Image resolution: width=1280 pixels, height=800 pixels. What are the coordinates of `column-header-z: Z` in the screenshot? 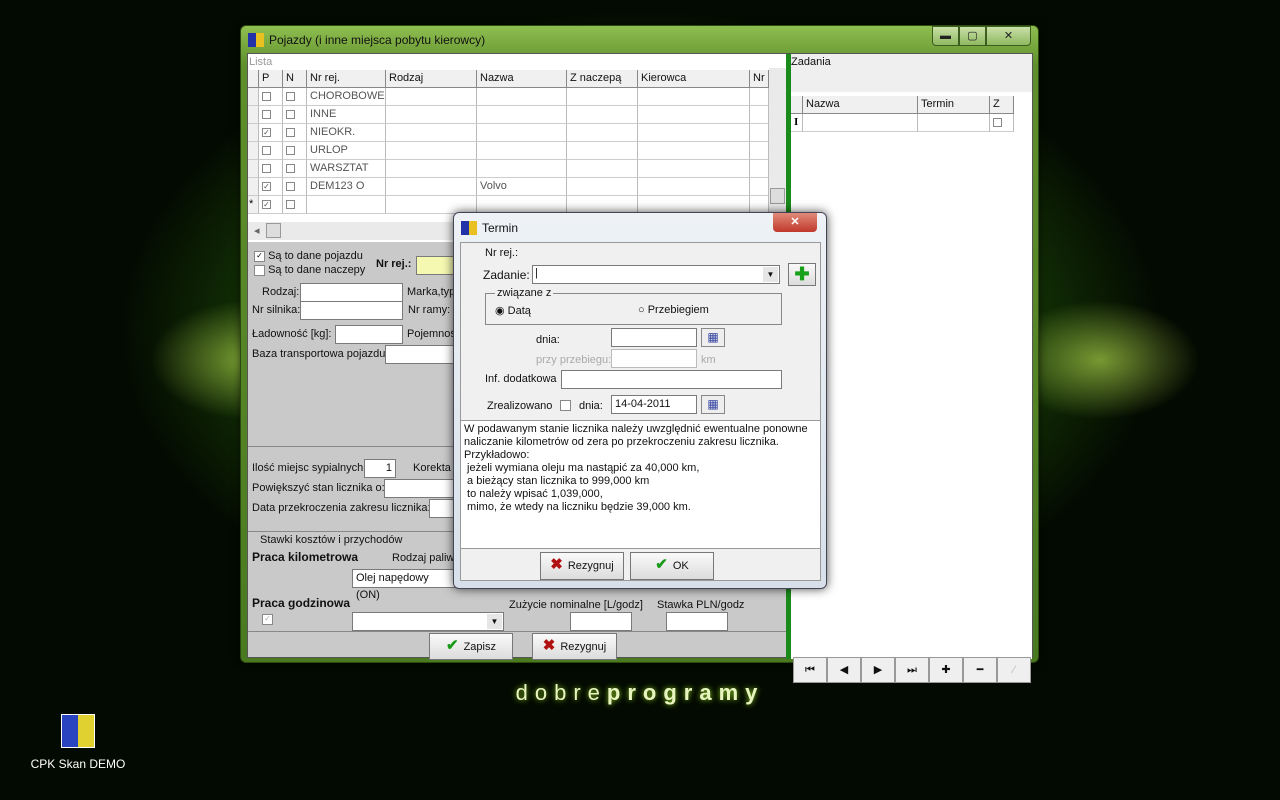 It's located at (1002, 105).